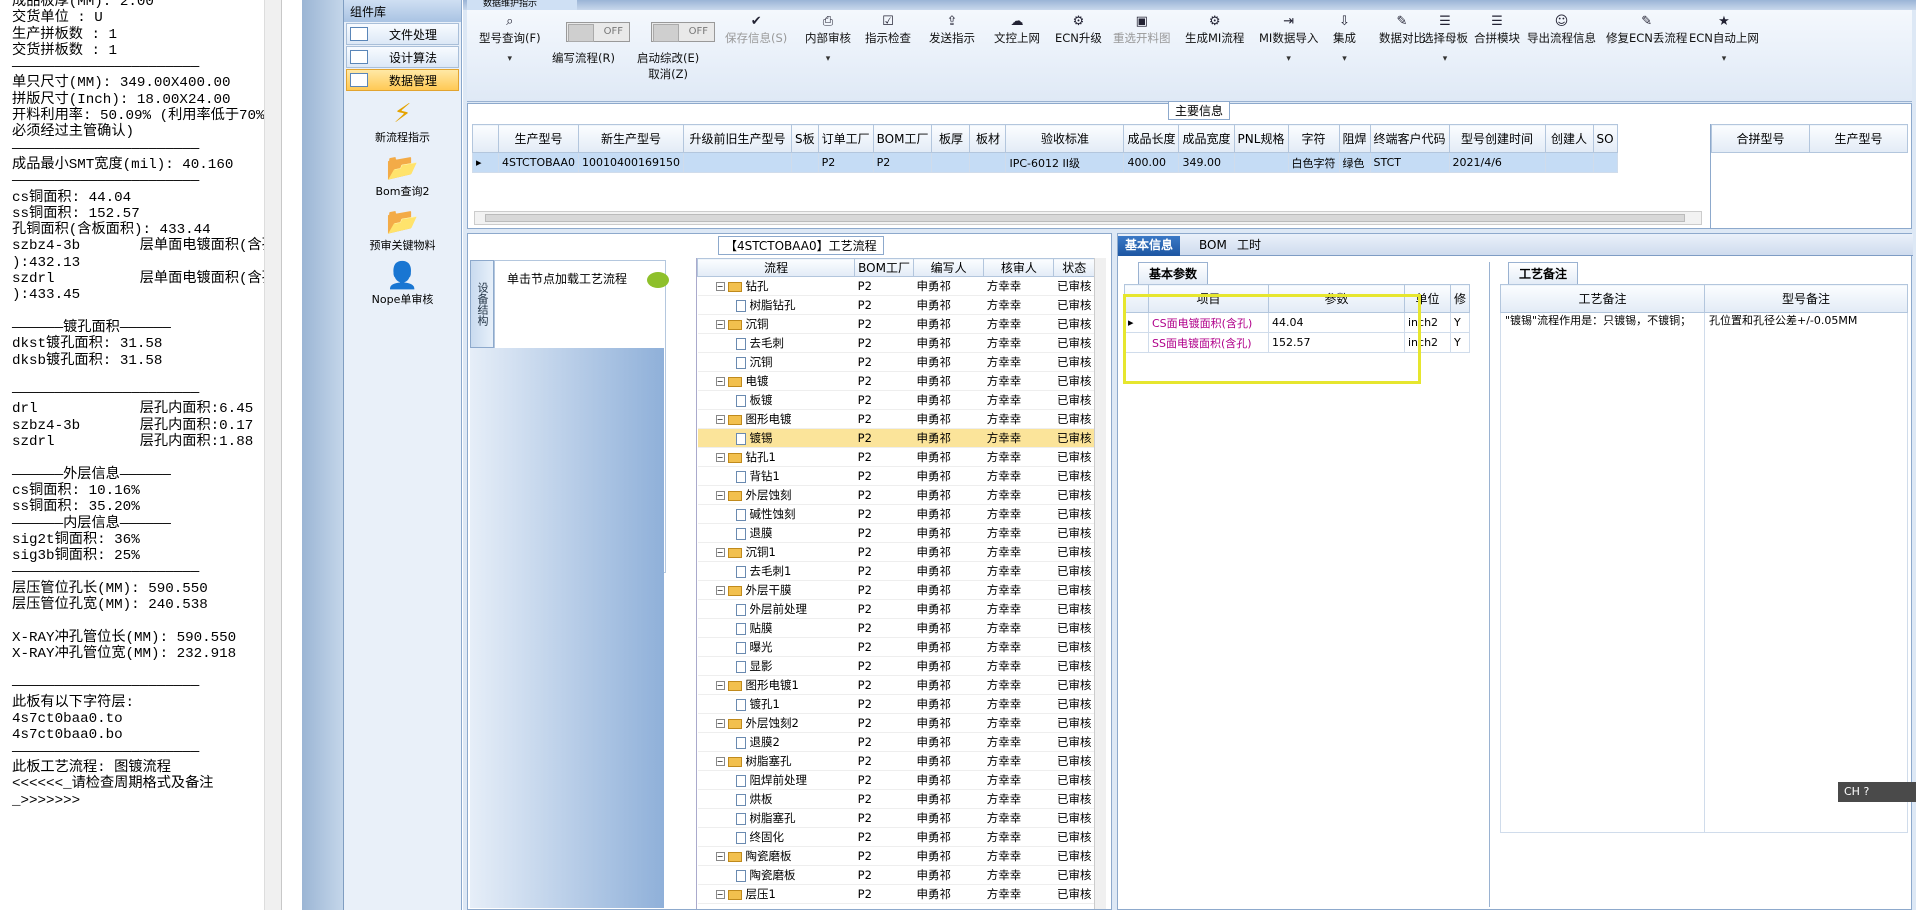 Image resolution: width=1916 pixels, height=910 pixels. I want to click on tree-row: − 电镀 P2 申勇祁 方幸幸 已审核, so click(896, 381).